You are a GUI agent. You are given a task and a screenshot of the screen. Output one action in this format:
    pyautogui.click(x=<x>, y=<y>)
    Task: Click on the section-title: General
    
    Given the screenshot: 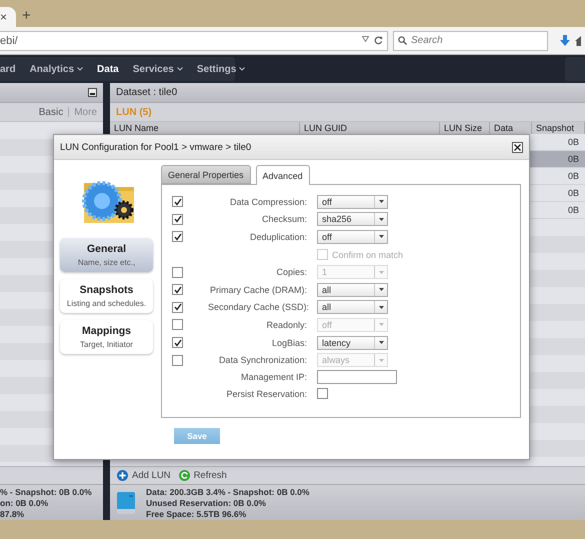 What is the action you would take?
    pyautogui.click(x=106, y=249)
    